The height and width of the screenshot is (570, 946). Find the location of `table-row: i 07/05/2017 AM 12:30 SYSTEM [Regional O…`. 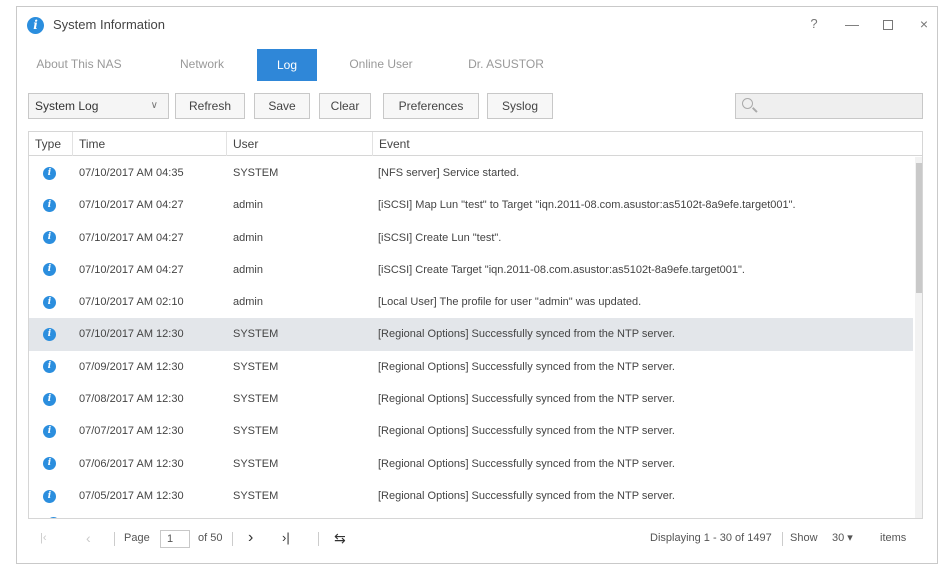

table-row: i 07/05/2017 AM 12:30 SYSTEM [Regional O… is located at coordinates (471, 496).